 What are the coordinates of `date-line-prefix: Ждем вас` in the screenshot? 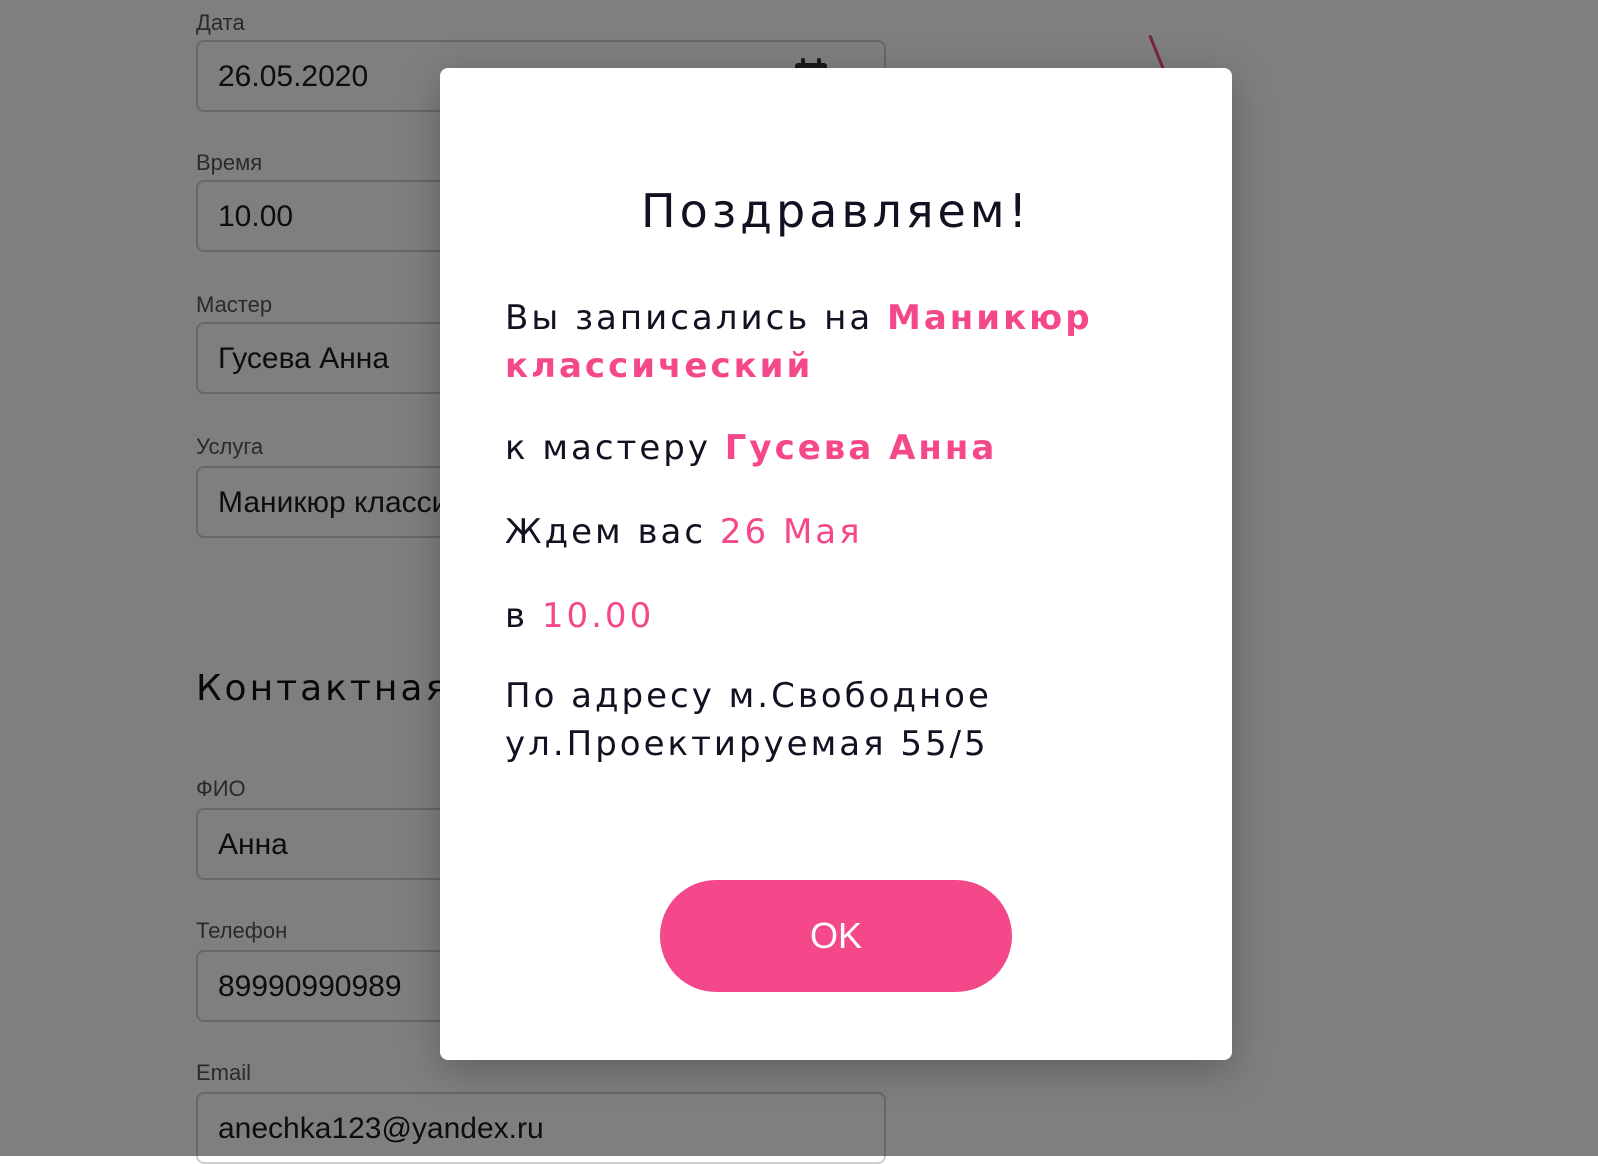 It's located at (606, 532).